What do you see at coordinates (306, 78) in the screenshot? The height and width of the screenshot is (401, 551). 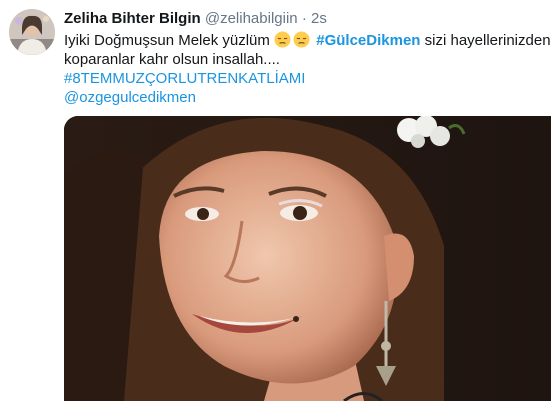 I see `hashtag-link: #8TEMMUZÇORLUTRENKATLİAMI` at bounding box center [306, 78].